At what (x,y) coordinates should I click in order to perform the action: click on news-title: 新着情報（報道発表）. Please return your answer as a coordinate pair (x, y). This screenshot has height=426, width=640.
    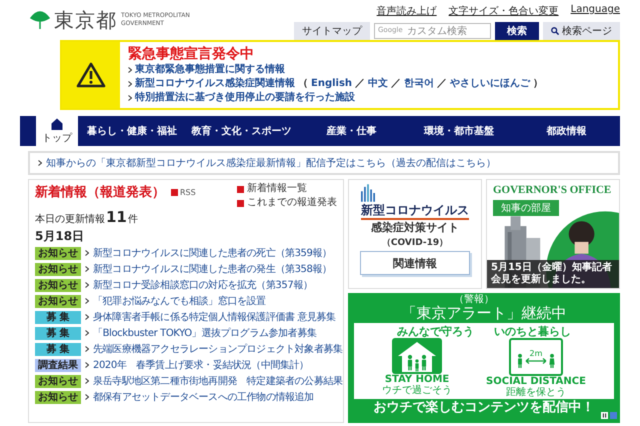
    Looking at the image, I should click on (100, 192).